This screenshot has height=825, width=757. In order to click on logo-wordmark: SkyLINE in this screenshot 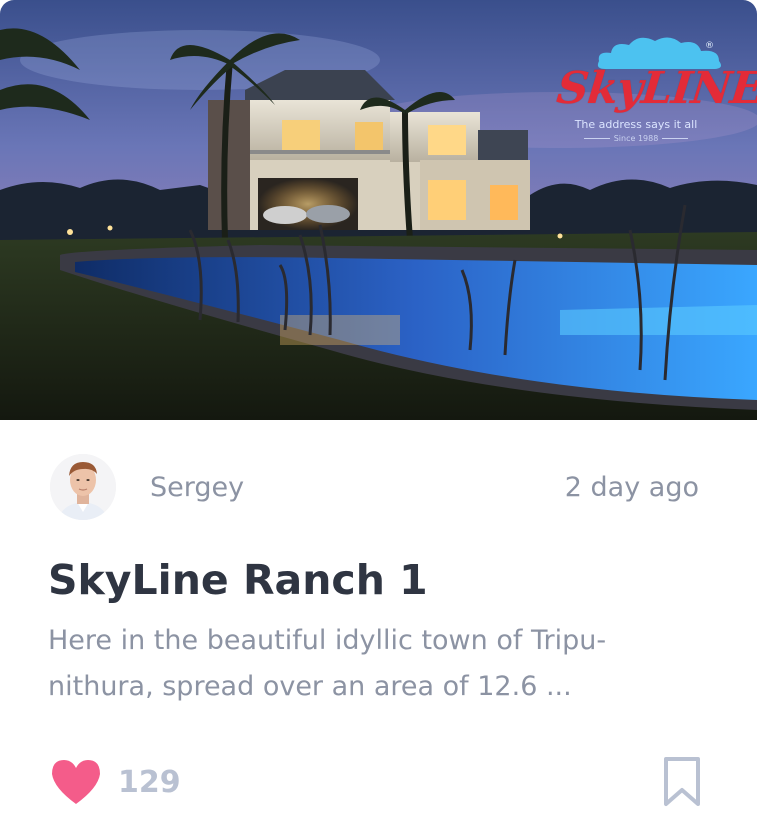, I will do `click(655, 88)`.